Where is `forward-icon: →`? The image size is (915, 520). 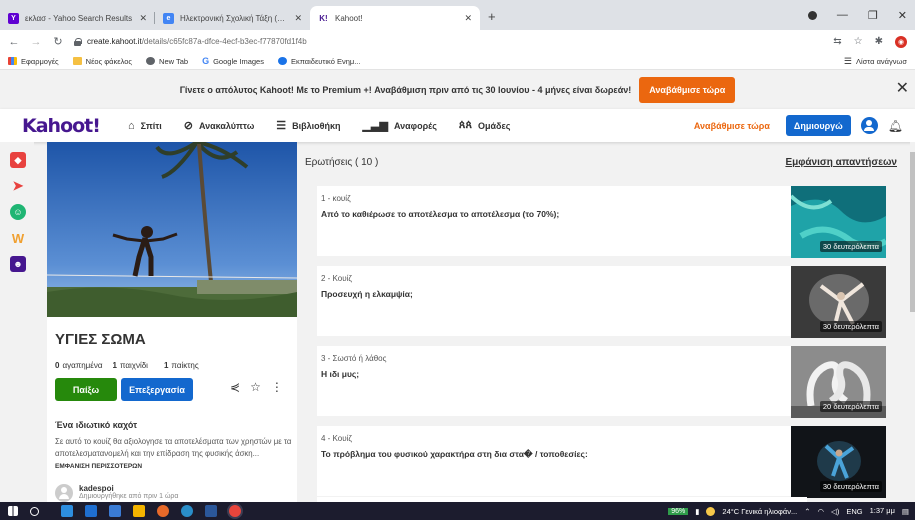
forward-icon: → is located at coordinates (36, 42).